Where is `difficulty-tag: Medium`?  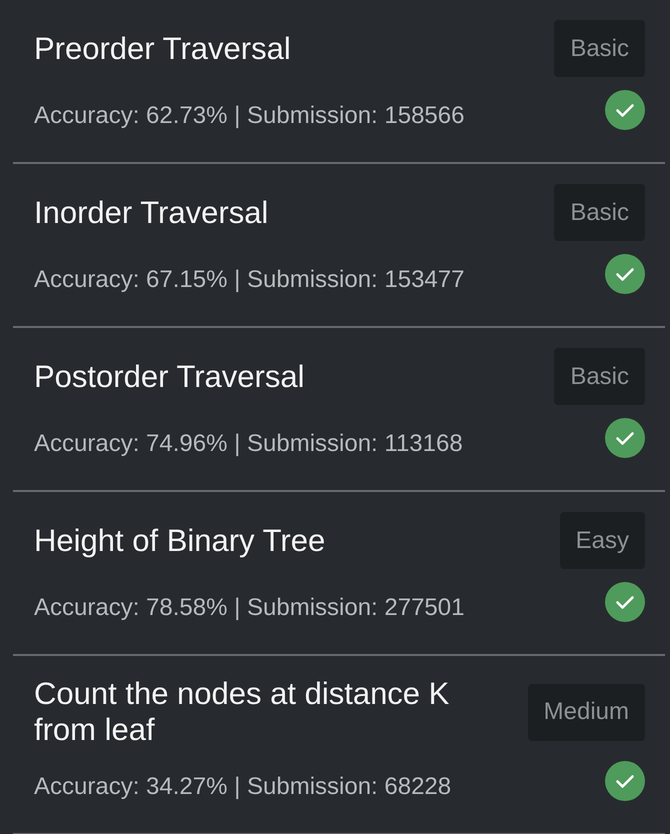 difficulty-tag: Medium is located at coordinates (586, 712).